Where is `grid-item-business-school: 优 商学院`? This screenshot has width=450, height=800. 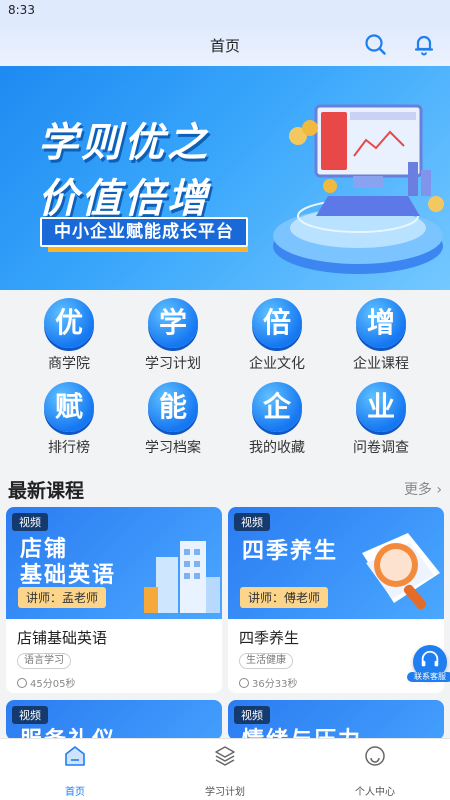
grid-item-business-school: 优 商学院 is located at coordinates (69, 331).